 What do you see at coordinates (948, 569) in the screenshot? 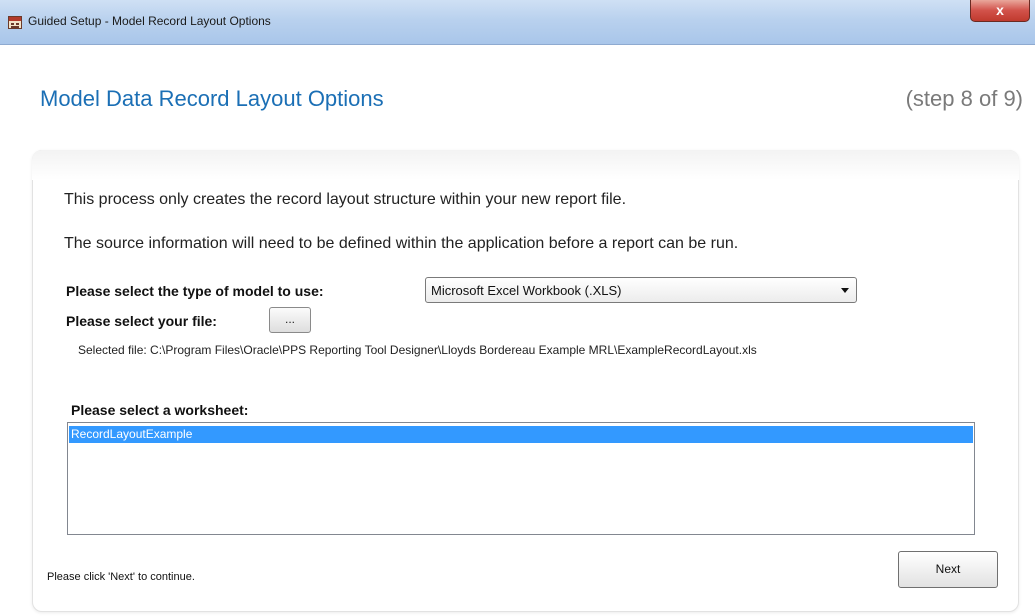
I see `next-button: Next` at bounding box center [948, 569].